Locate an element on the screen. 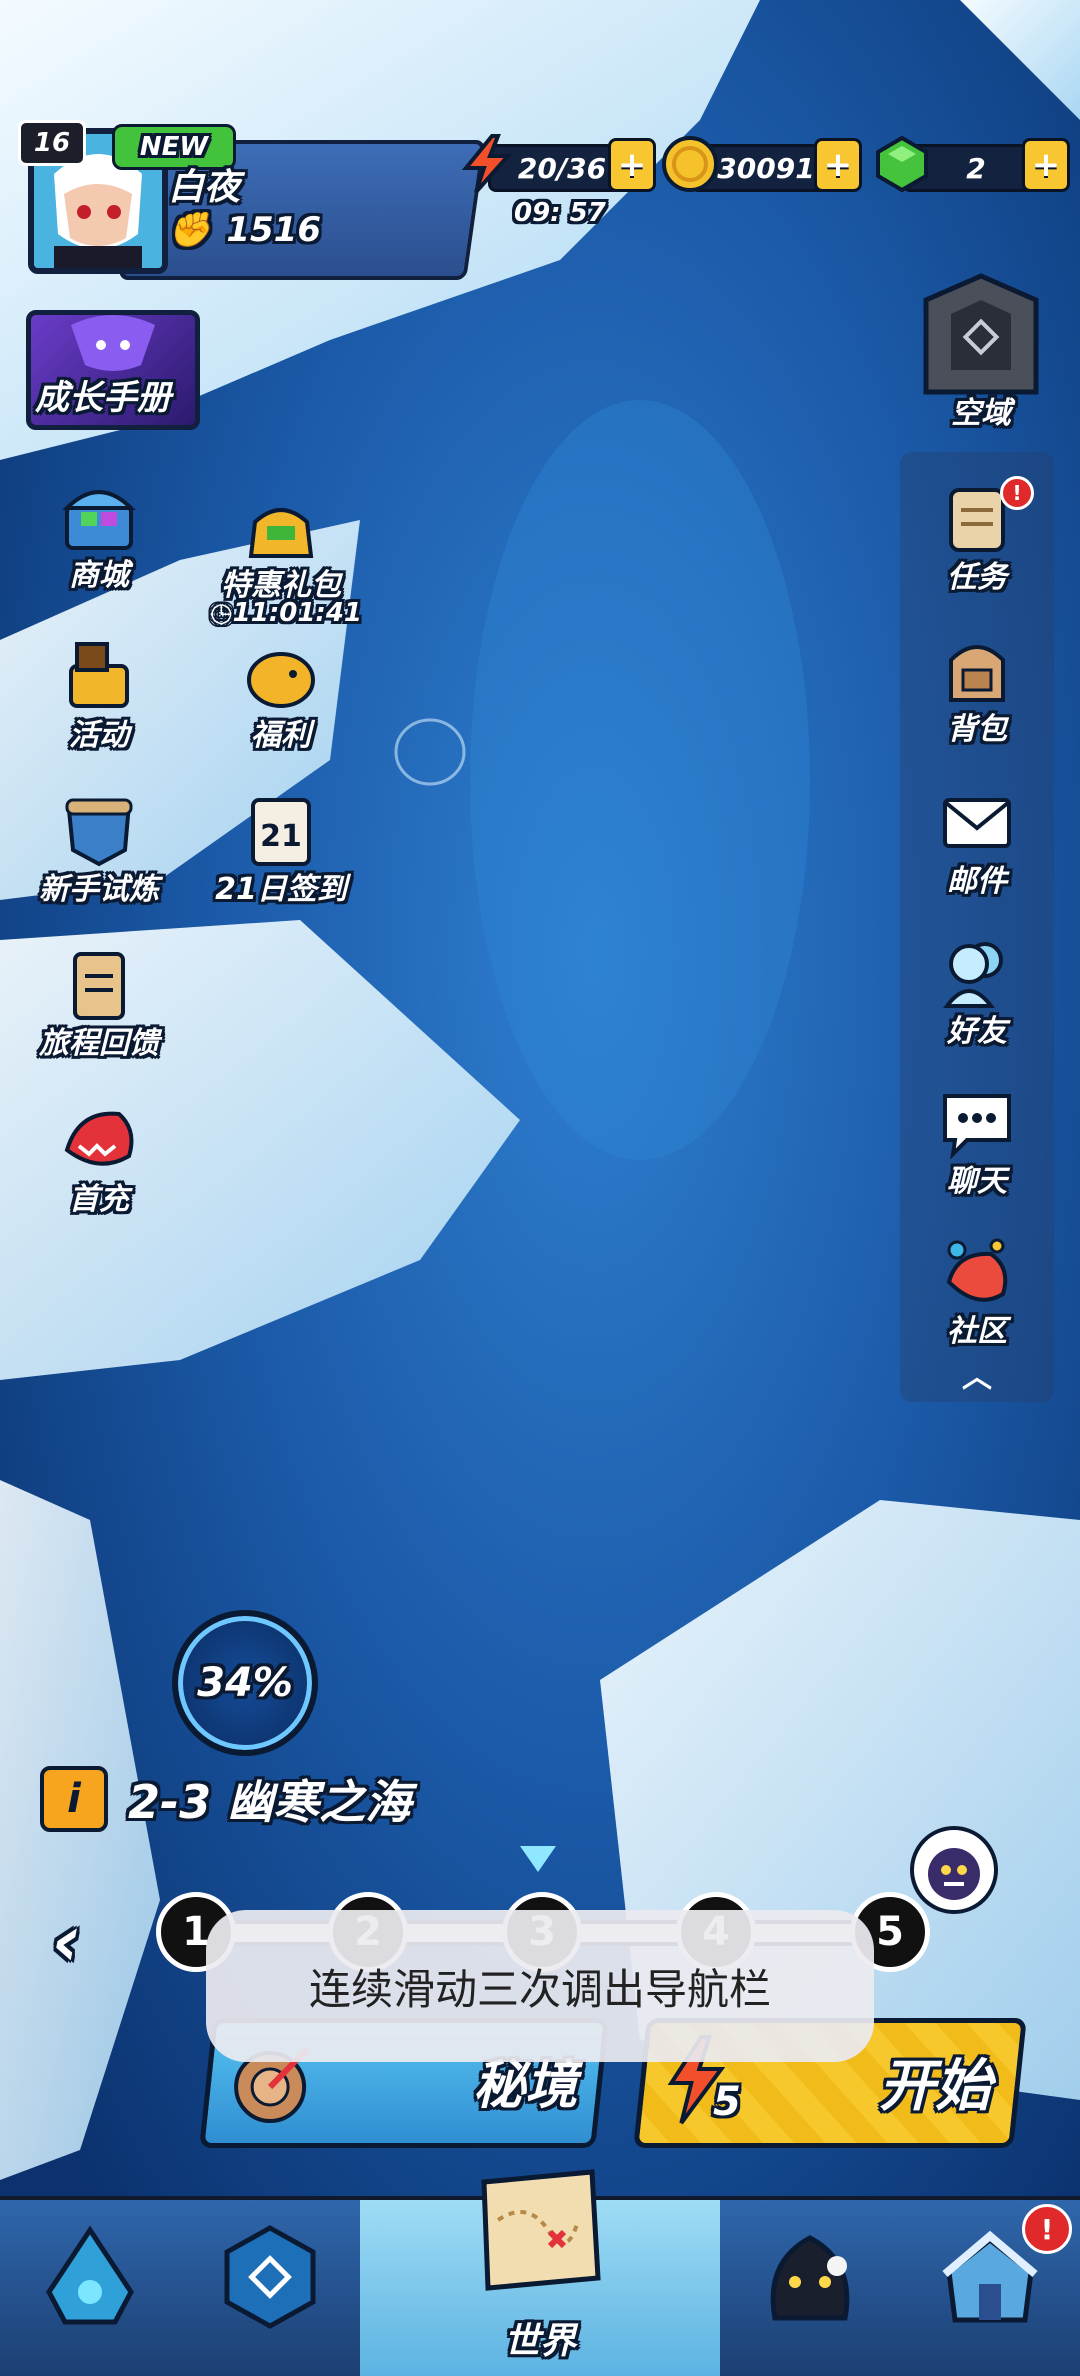 This screenshot has height=2376, width=1080. growth-manual-label: 成长手册 is located at coordinates (103, 398).